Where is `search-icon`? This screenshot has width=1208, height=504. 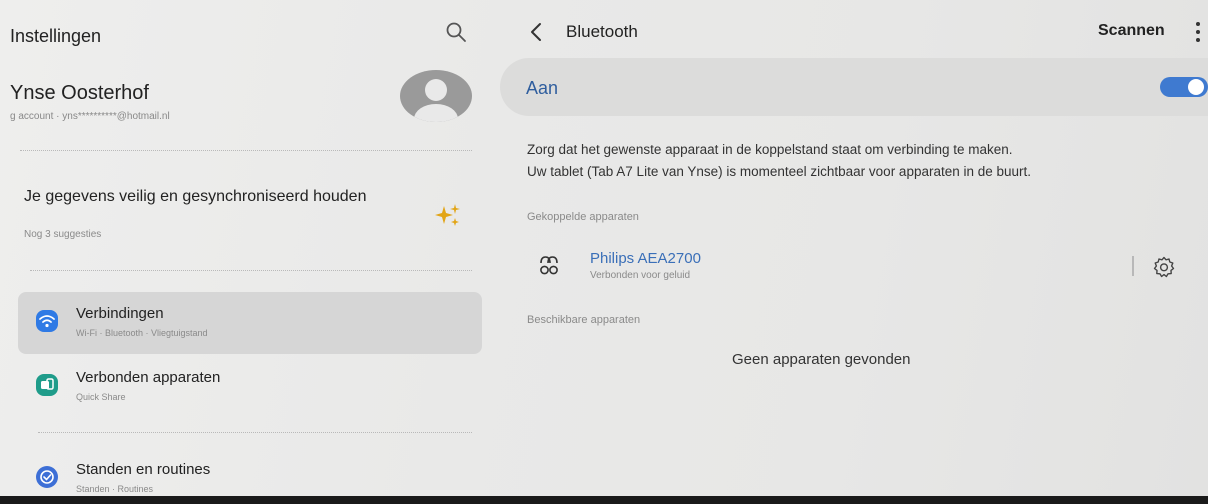
search-icon is located at coordinates (456, 32).